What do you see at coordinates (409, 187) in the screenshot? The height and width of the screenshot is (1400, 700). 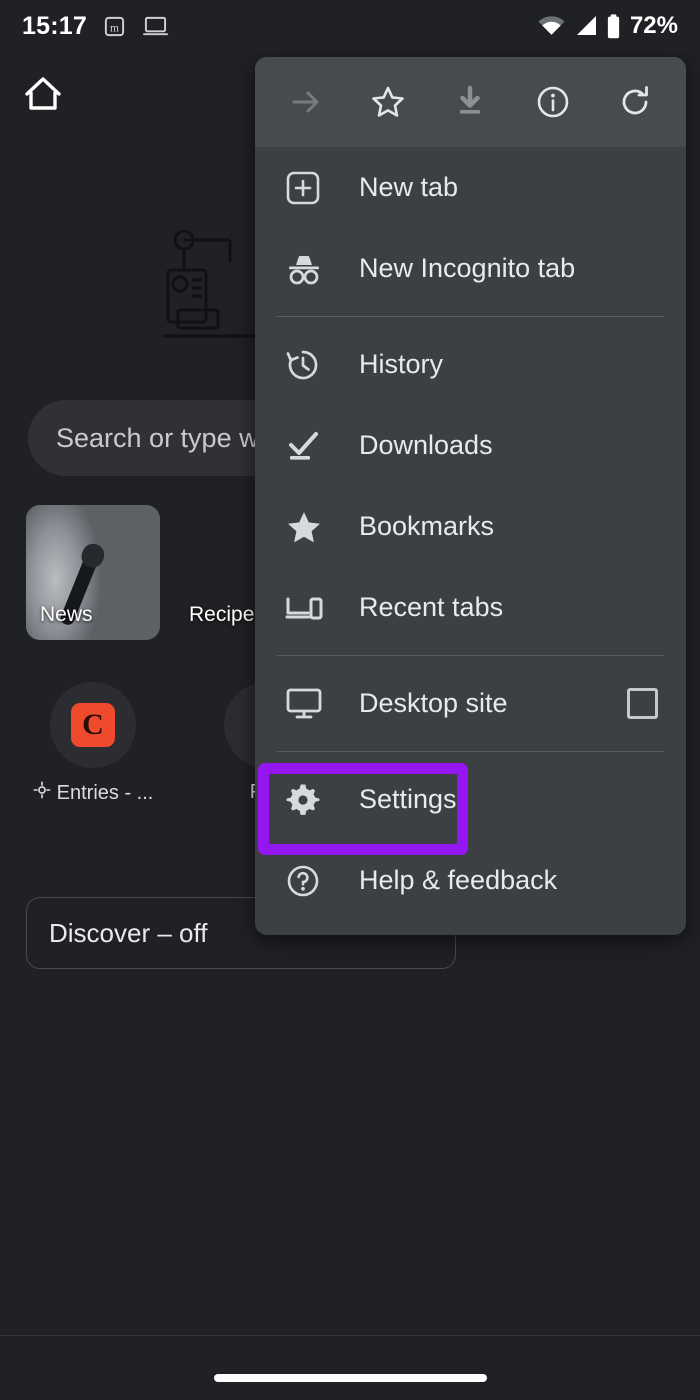 I see `menu-item-label: New tab` at bounding box center [409, 187].